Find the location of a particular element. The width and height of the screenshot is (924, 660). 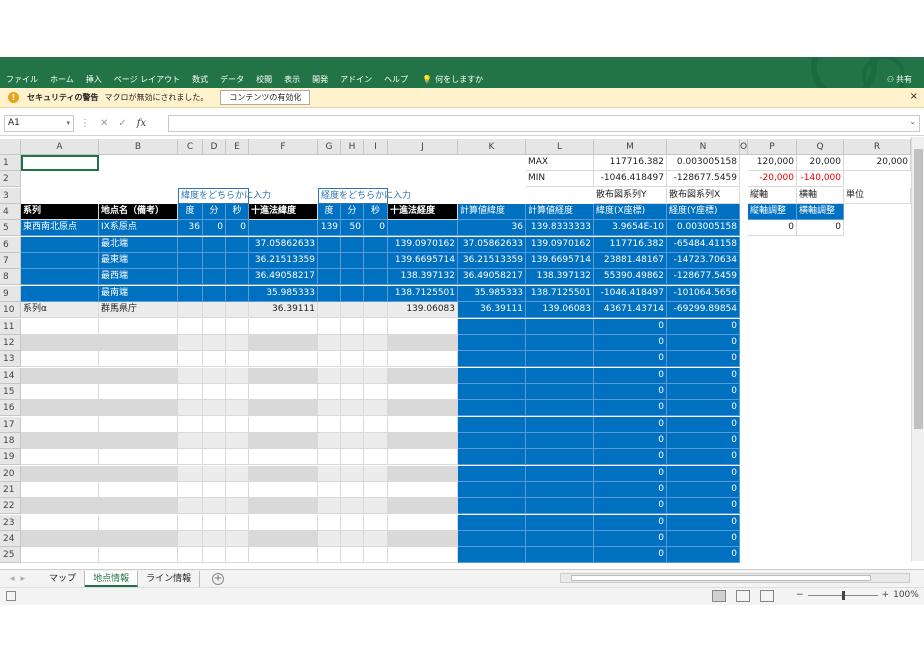

column-header-I: I is located at coordinates (376, 147).